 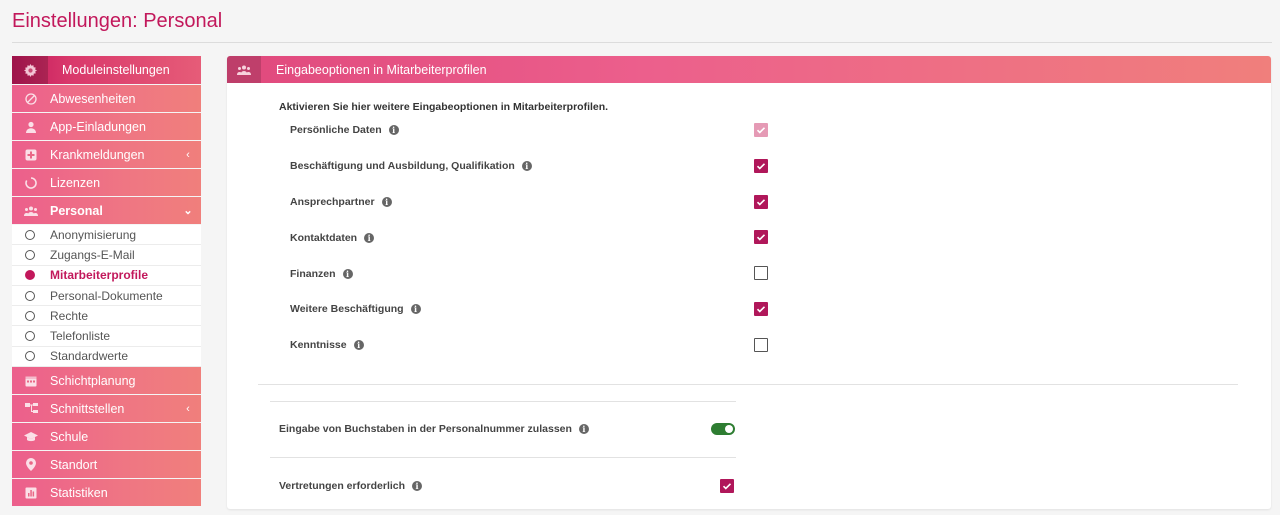 I want to click on sidebar-header-module-settings: Moduleinstellungen, so click(x=106, y=70).